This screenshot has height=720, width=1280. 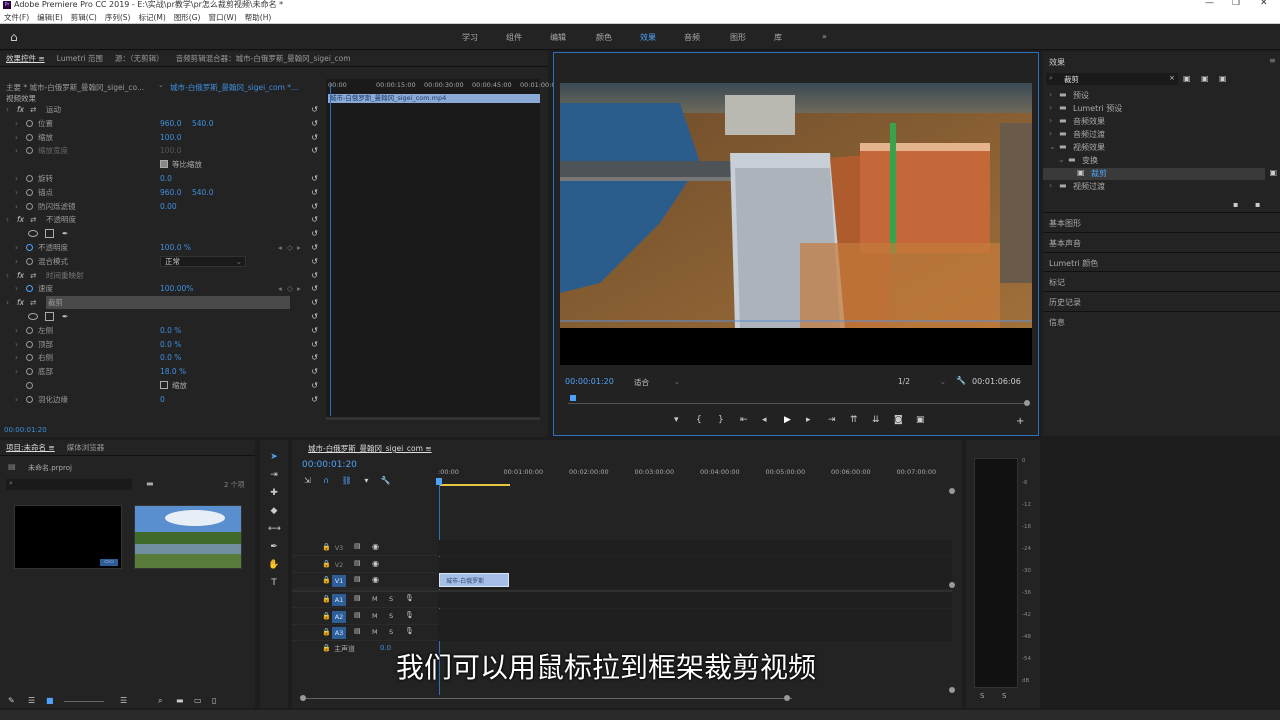 I want to click on track-select-tool-icon: ⇥, so click(x=274, y=476).